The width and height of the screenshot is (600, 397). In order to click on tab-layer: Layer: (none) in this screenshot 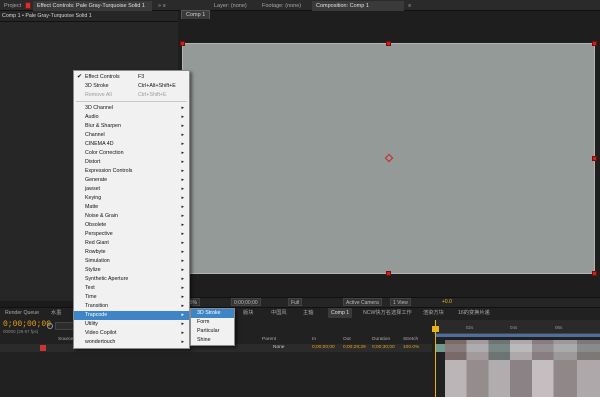, I will do `click(230, 6)`.